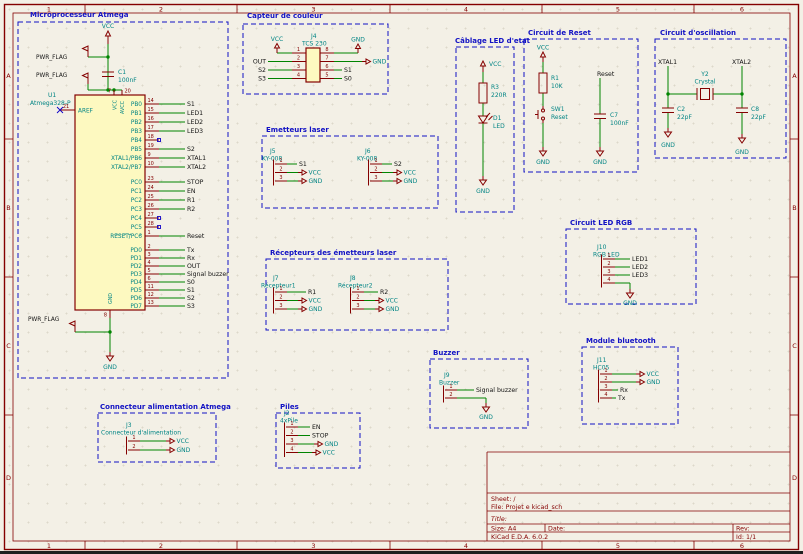  What do you see at coordinates (136, 123) in the screenshot?
I see `pin-name: PB2` at bounding box center [136, 123].